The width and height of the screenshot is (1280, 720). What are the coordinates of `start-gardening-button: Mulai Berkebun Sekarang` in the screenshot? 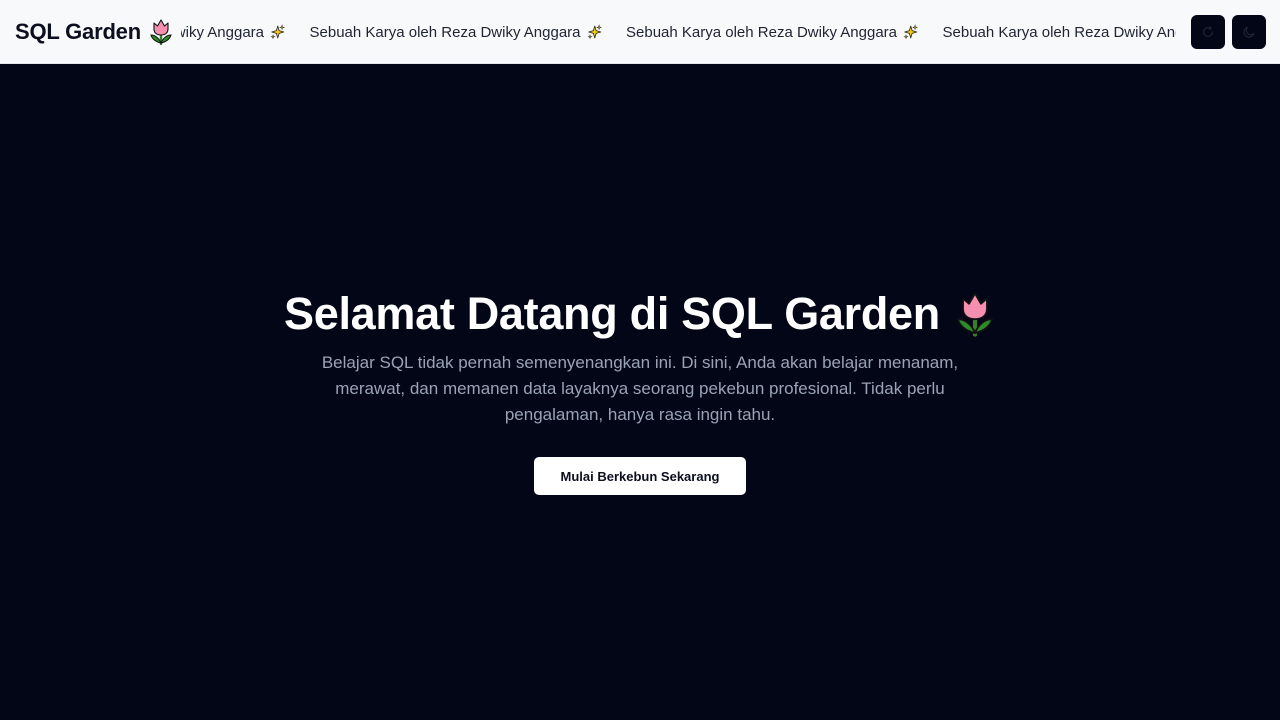 It's located at (640, 476).